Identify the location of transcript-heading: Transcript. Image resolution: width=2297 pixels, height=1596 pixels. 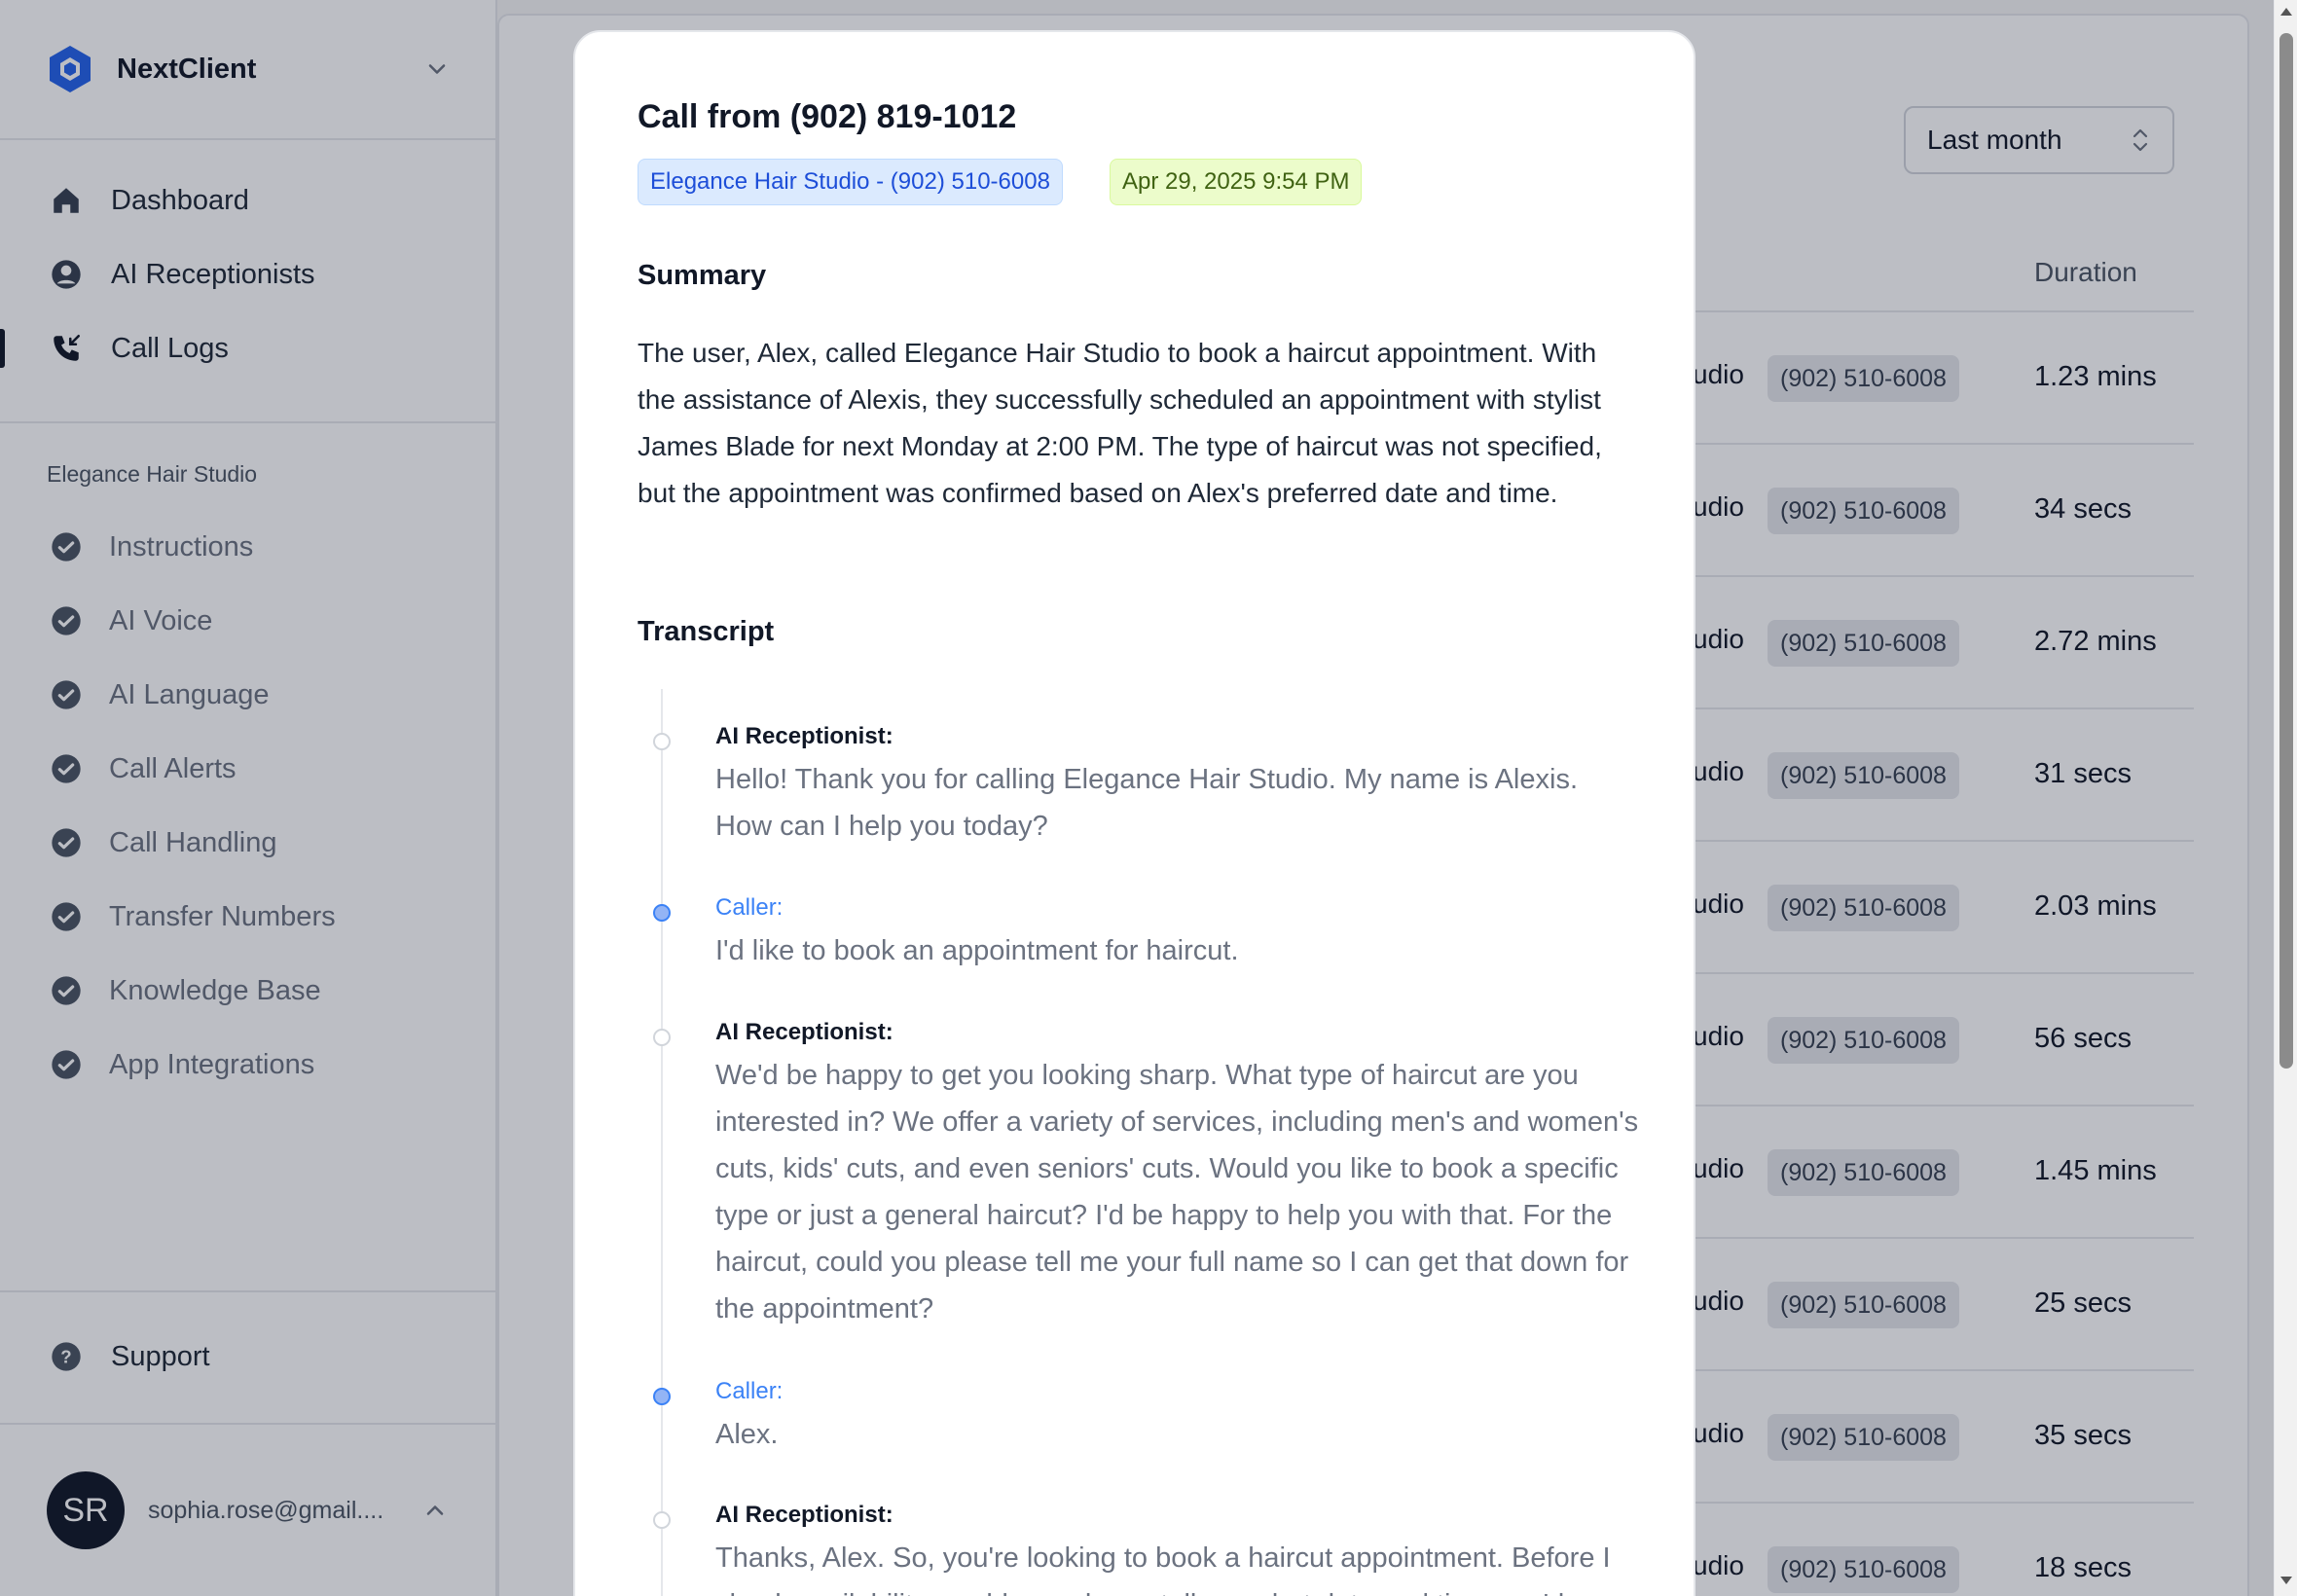
(706, 631).